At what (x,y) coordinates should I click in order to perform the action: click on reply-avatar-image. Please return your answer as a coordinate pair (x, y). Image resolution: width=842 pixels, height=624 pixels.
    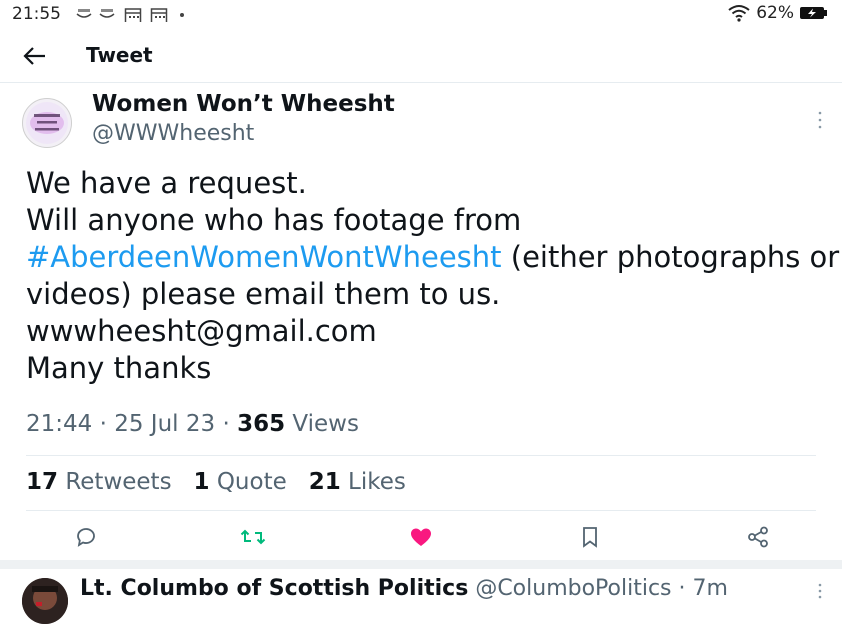
    Looking at the image, I should click on (45, 601).